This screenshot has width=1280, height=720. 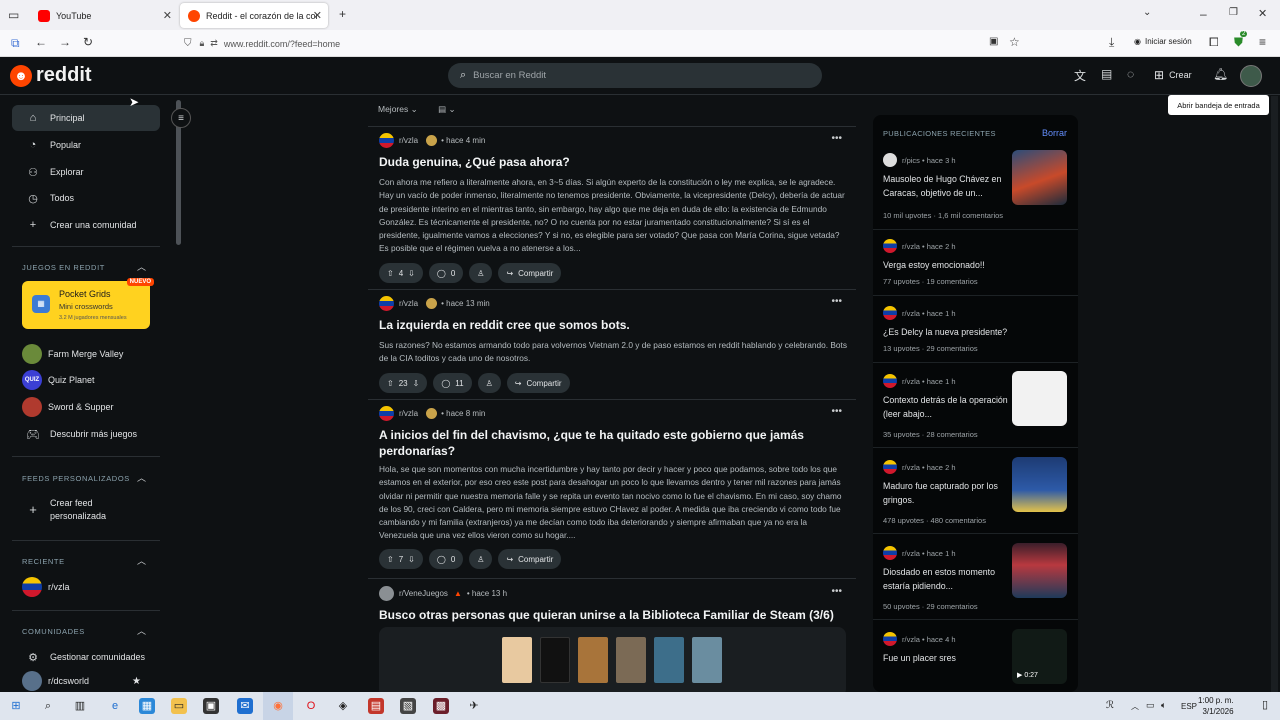 What do you see at coordinates (1080, 75) in the screenshot?
I see `translate-icon: 文` at bounding box center [1080, 75].